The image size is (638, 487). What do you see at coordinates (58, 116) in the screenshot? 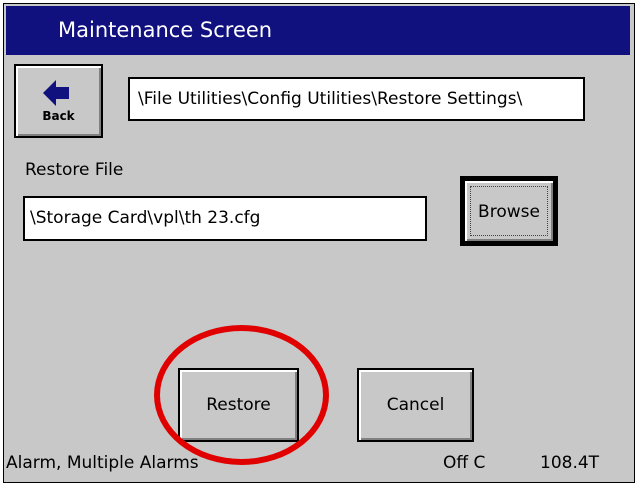
I see `back-label: Back` at bounding box center [58, 116].